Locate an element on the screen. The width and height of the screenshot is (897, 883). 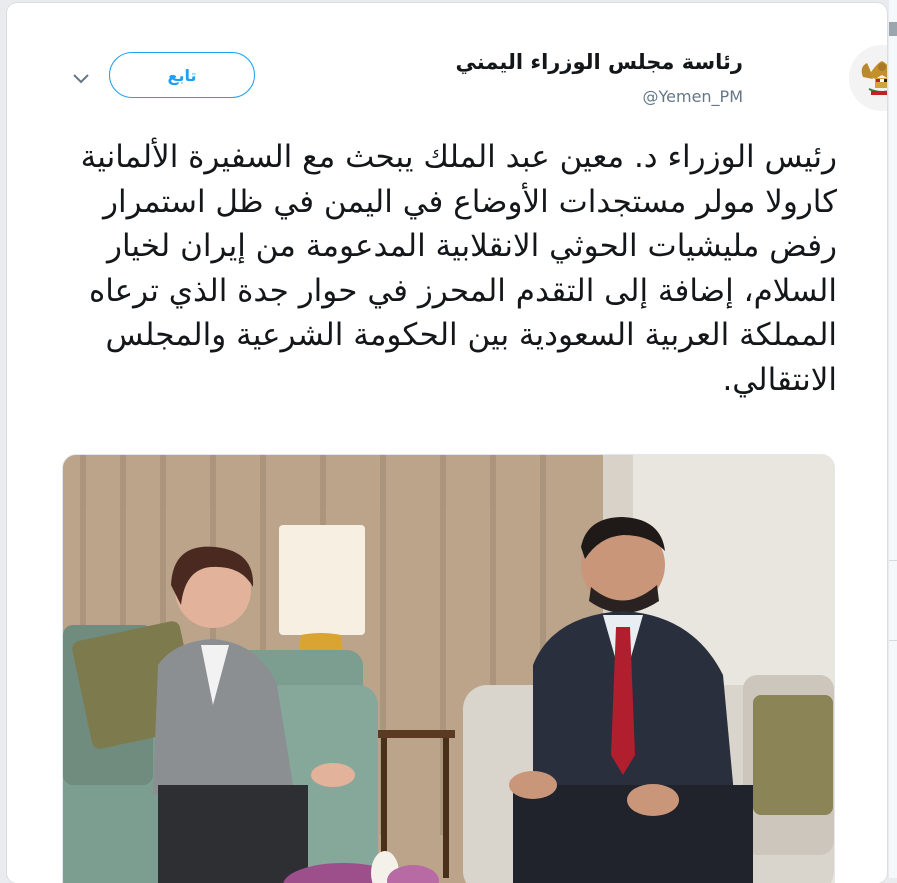
user-handle: @Yemen_PM is located at coordinates (692, 96).